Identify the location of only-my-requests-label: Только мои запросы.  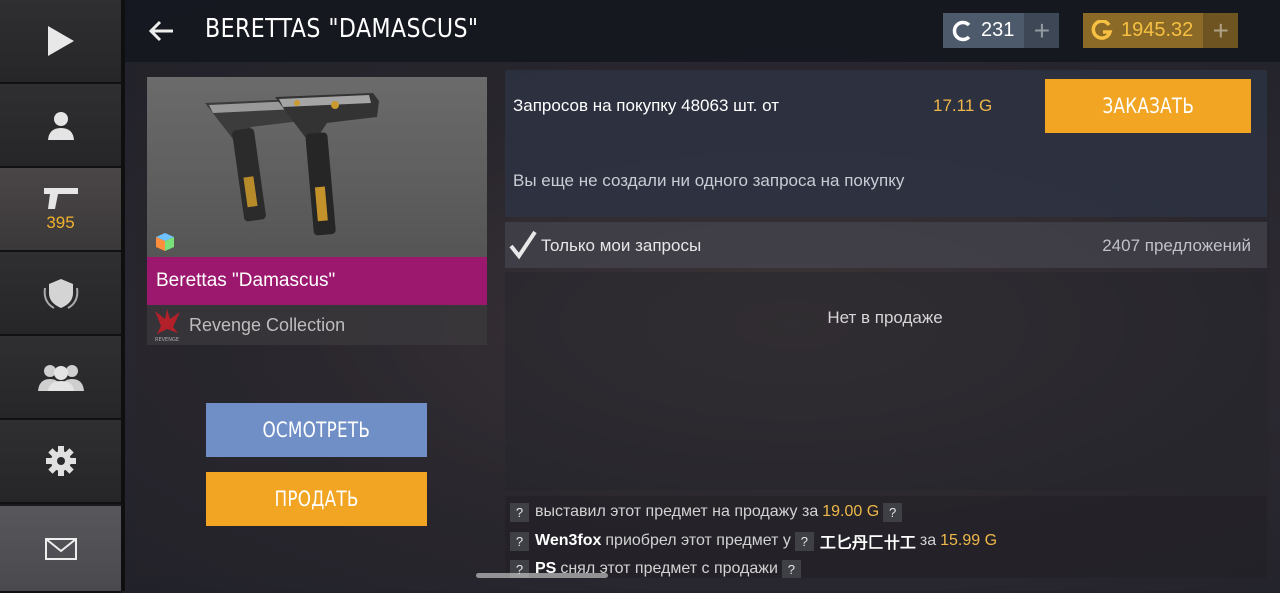
(621, 246).